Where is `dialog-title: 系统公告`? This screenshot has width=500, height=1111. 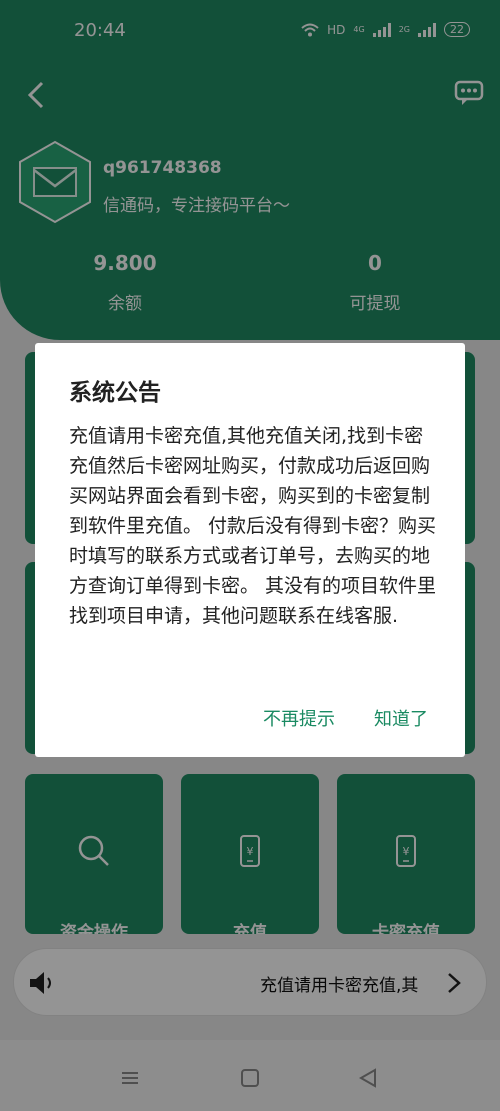
dialog-title: 系统公告 is located at coordinates (115, 393).